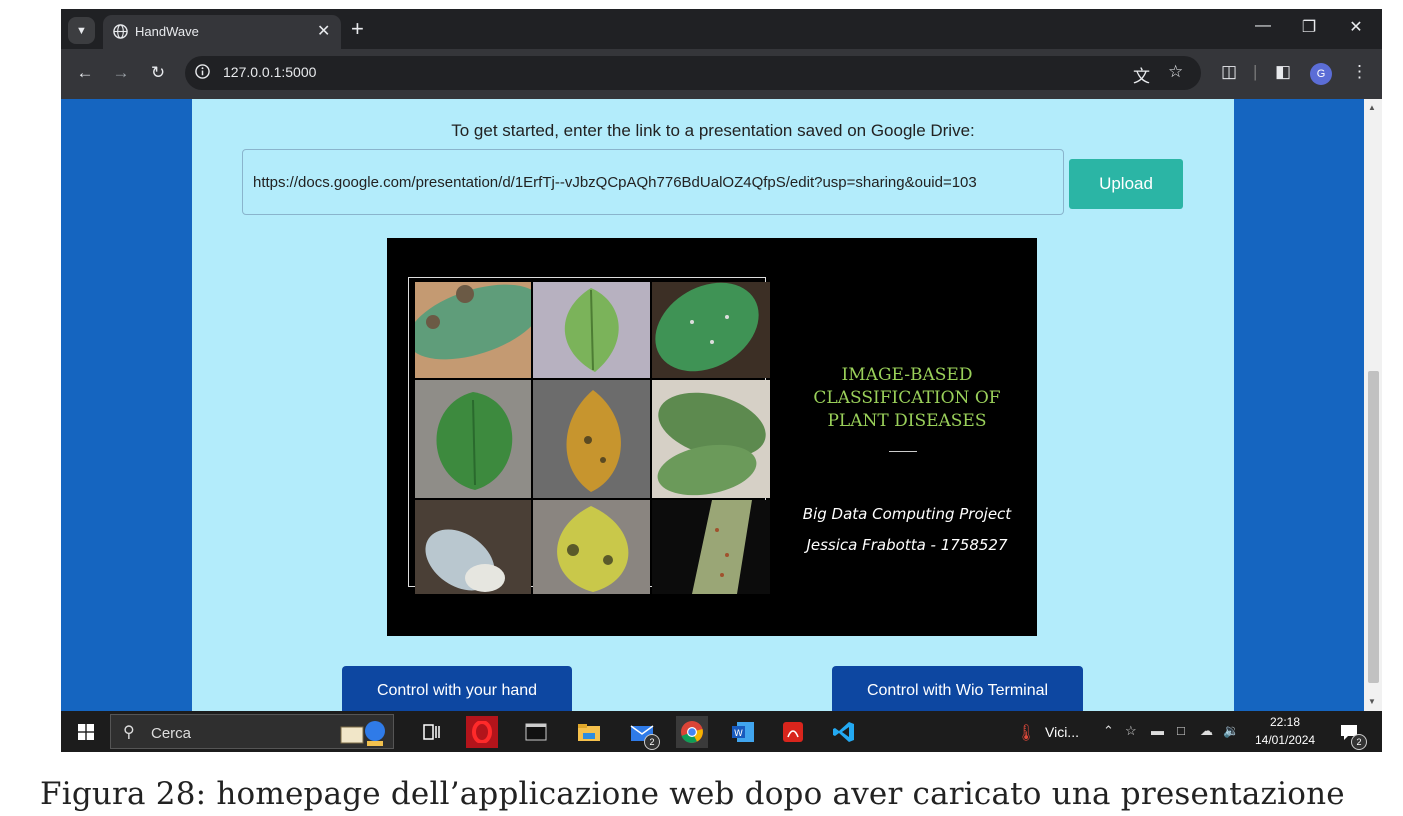  I want to click on presentation-link-input, so click(653, 182).